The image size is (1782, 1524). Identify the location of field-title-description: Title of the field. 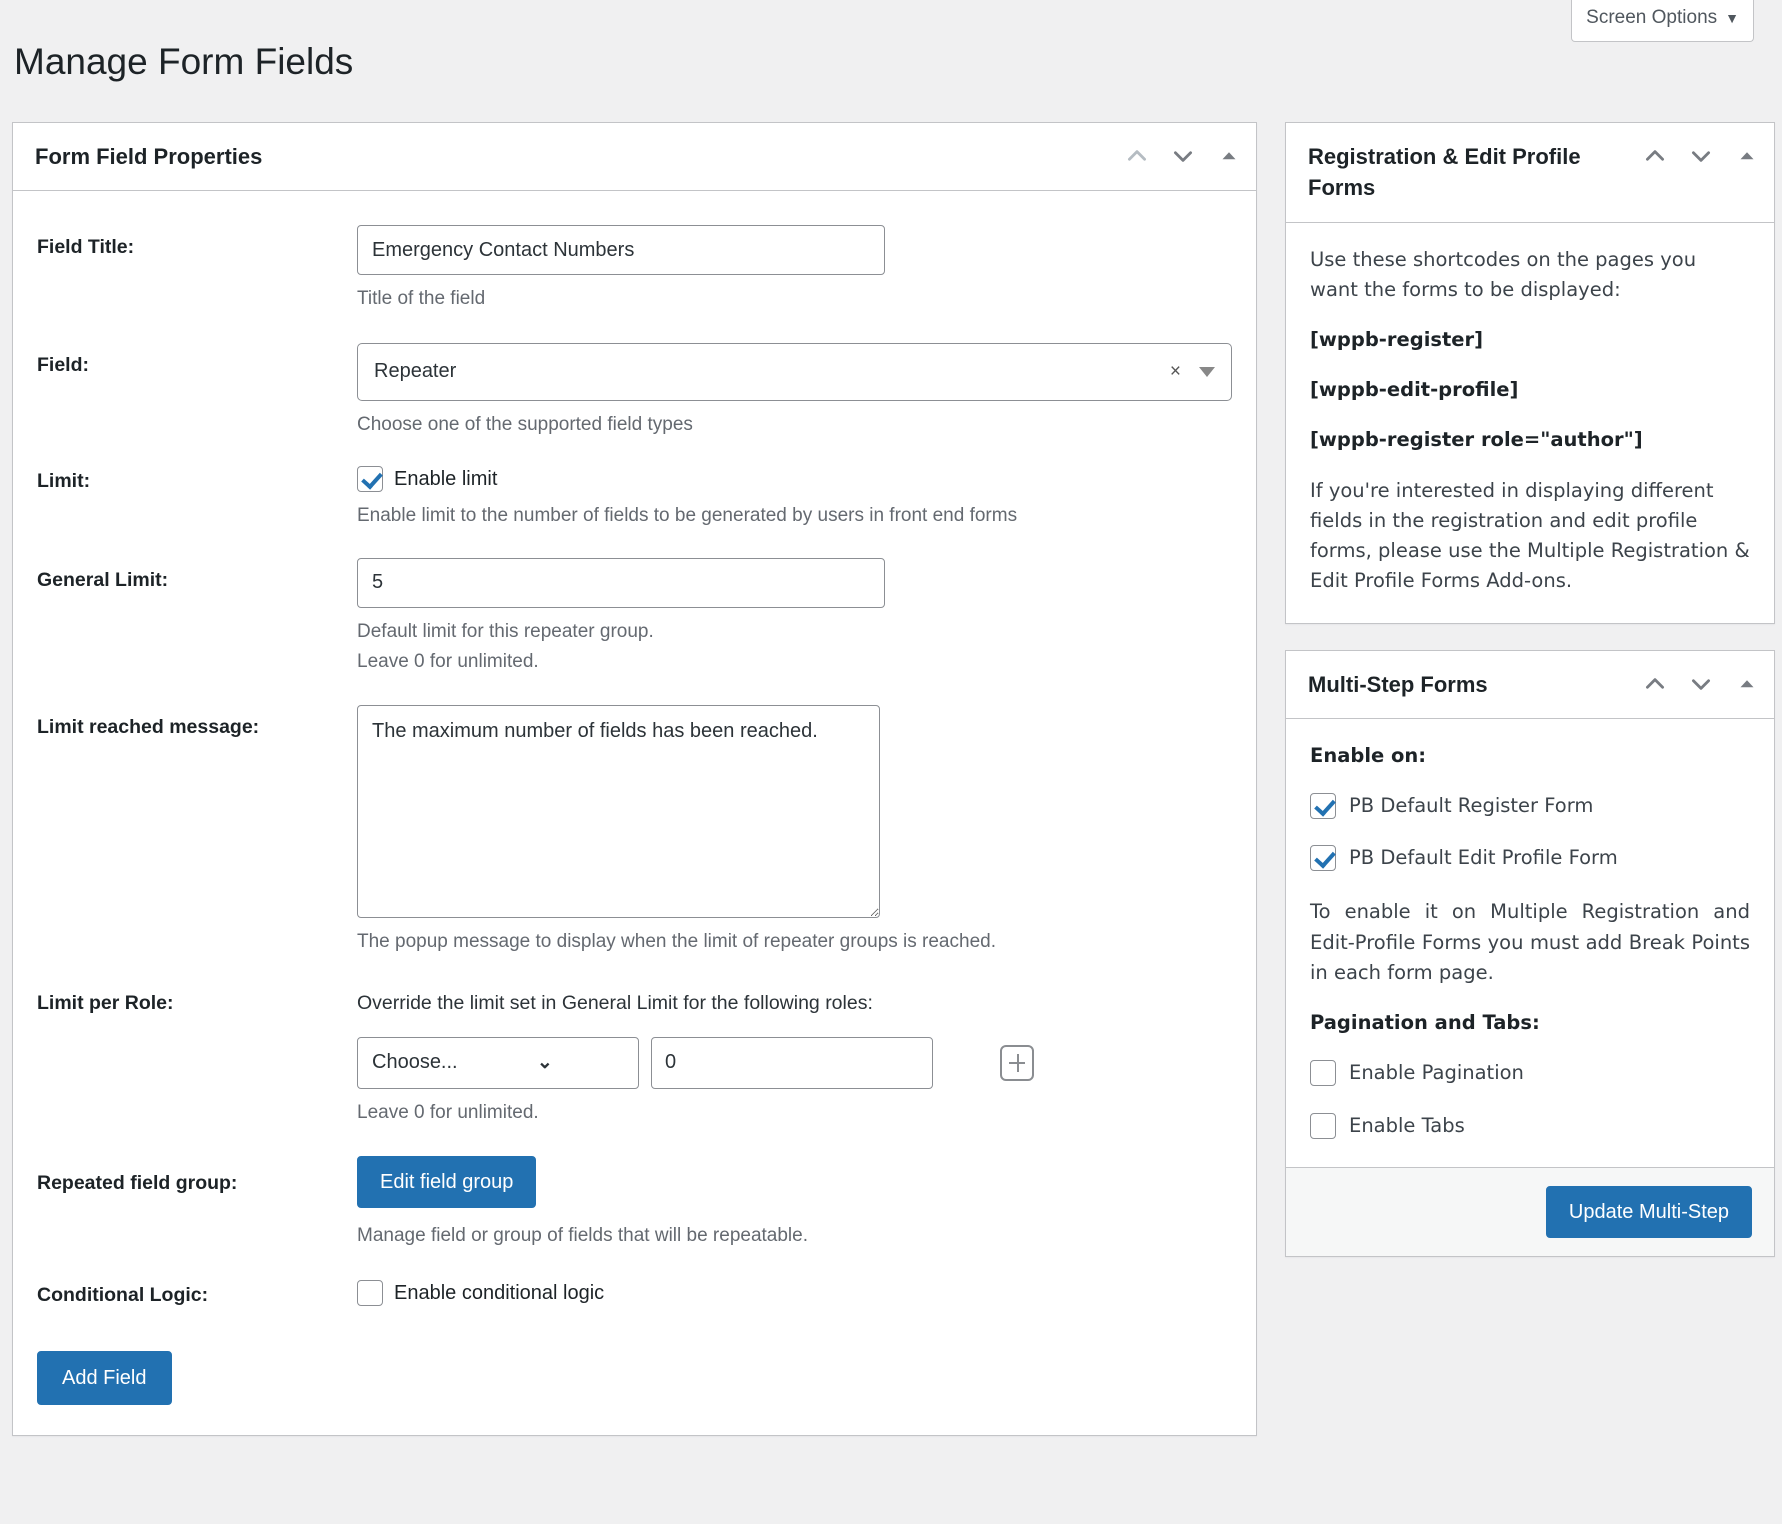
(421, 299).